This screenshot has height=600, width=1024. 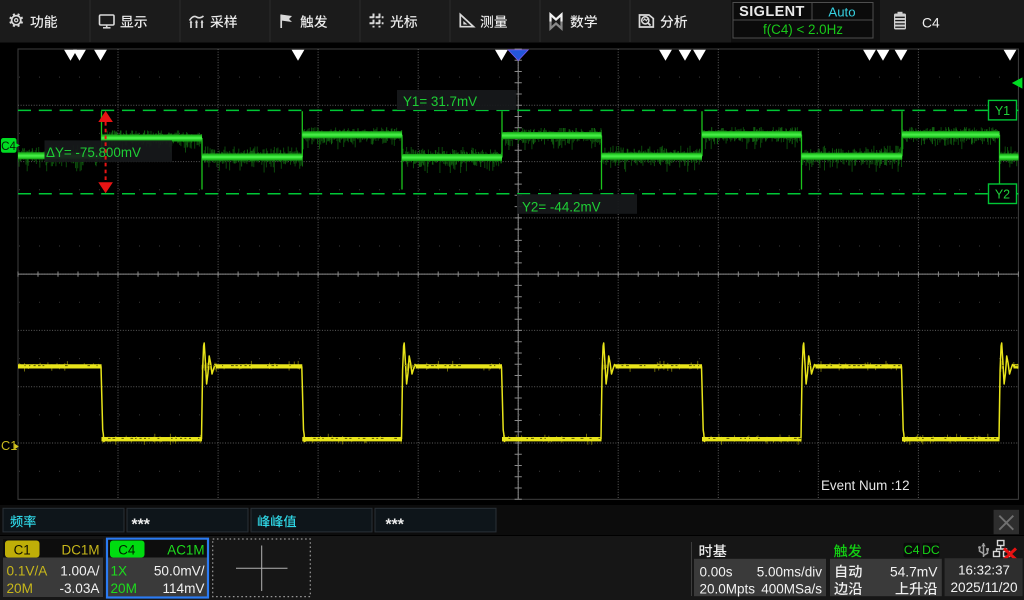 I want to click on svg-text: -3.03A, so click(x=79, y=588).